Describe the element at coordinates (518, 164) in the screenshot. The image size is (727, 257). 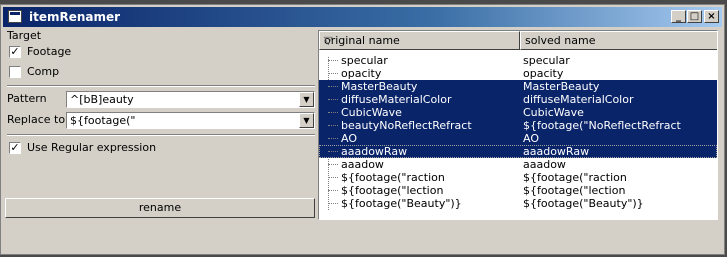
I see `tree-row: aaadow aaadow` at that location.